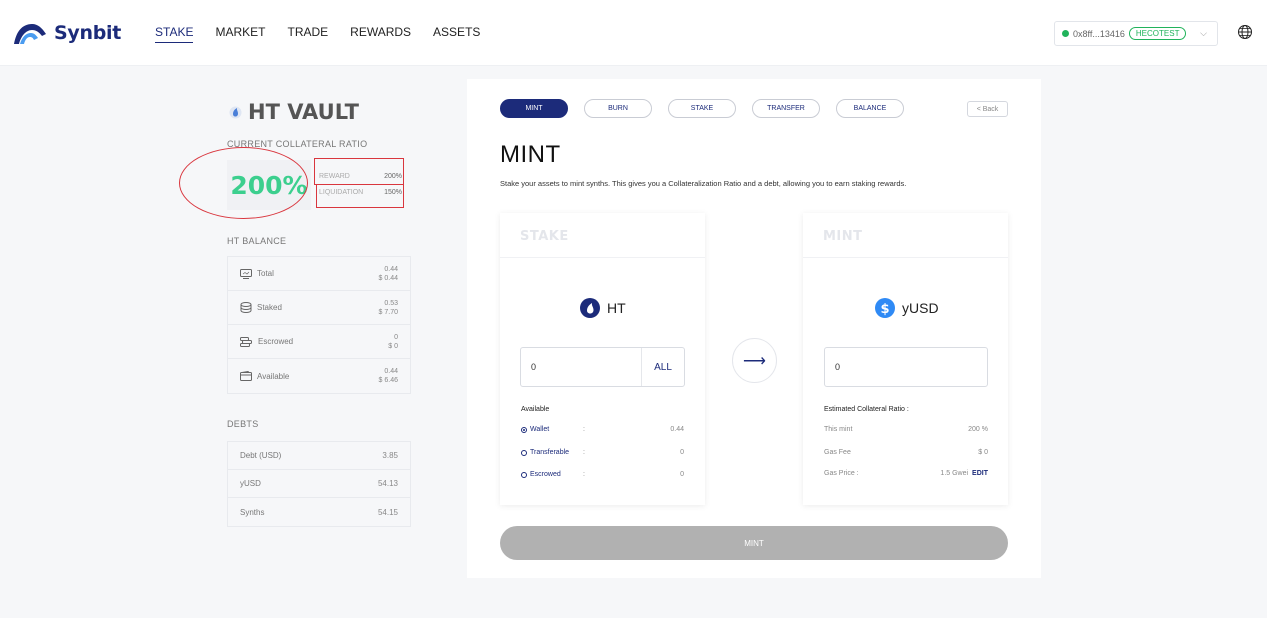 This screenshot has width=1267, height=618. Describe the element at coordinates (535, 409) in the screenshot. I see `available-label: Available` at that location.